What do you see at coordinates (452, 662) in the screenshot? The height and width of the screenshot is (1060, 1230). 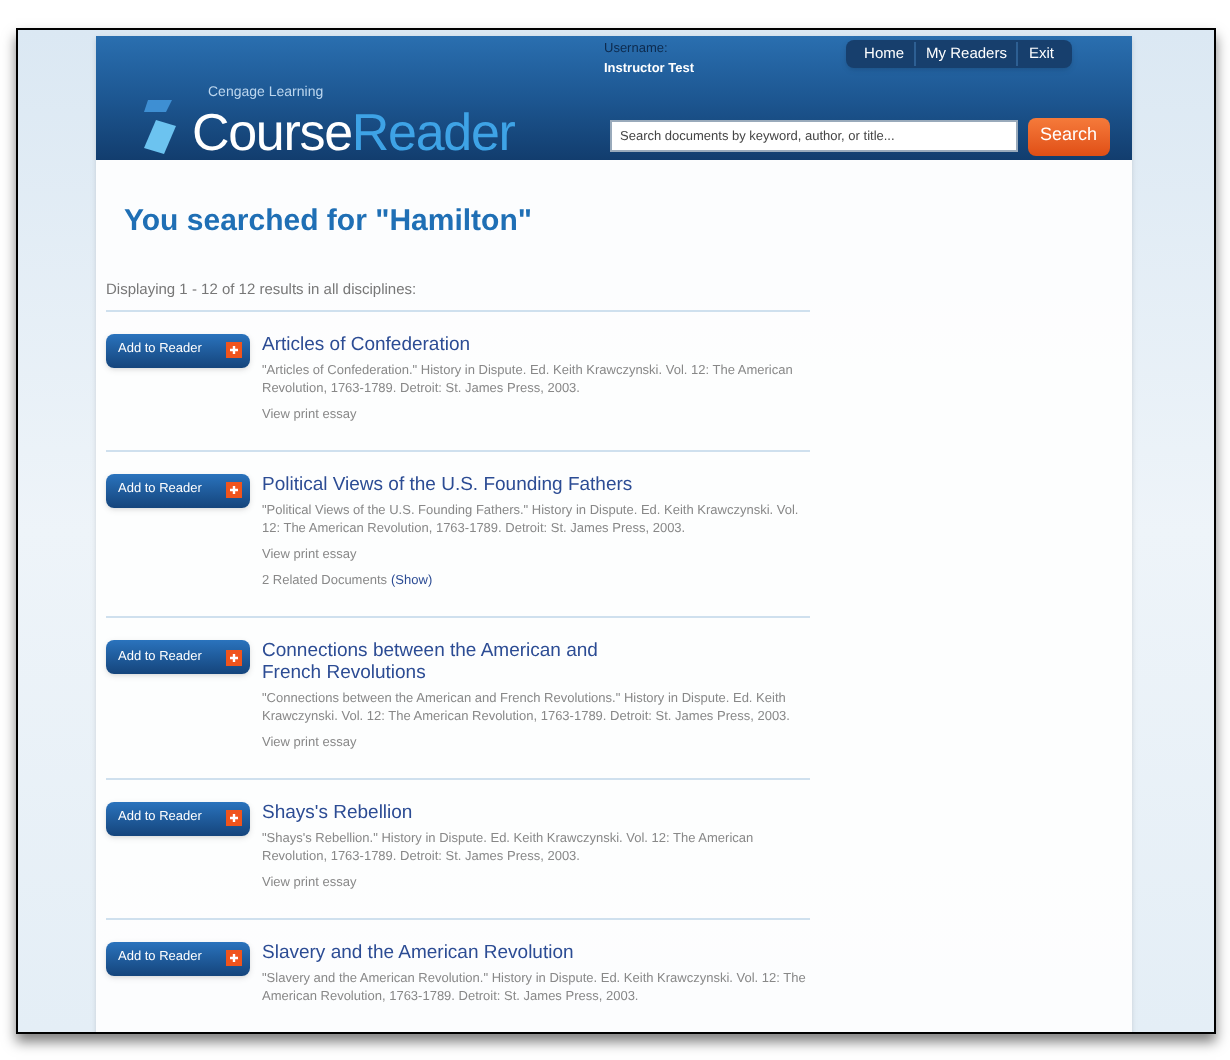 I see `result-title: Connections between the American and French Revolutions` at bounding box center [452, 662].